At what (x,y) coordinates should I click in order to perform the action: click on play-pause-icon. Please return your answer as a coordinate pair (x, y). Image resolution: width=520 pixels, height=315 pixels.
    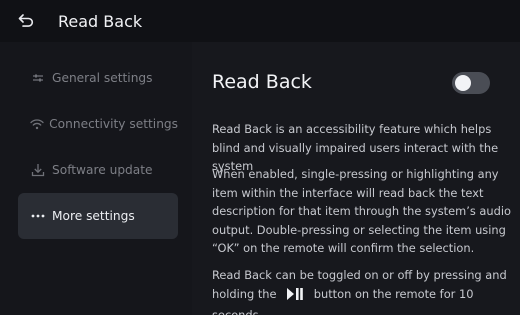
    Looking at the image, I should click on (295, 297).